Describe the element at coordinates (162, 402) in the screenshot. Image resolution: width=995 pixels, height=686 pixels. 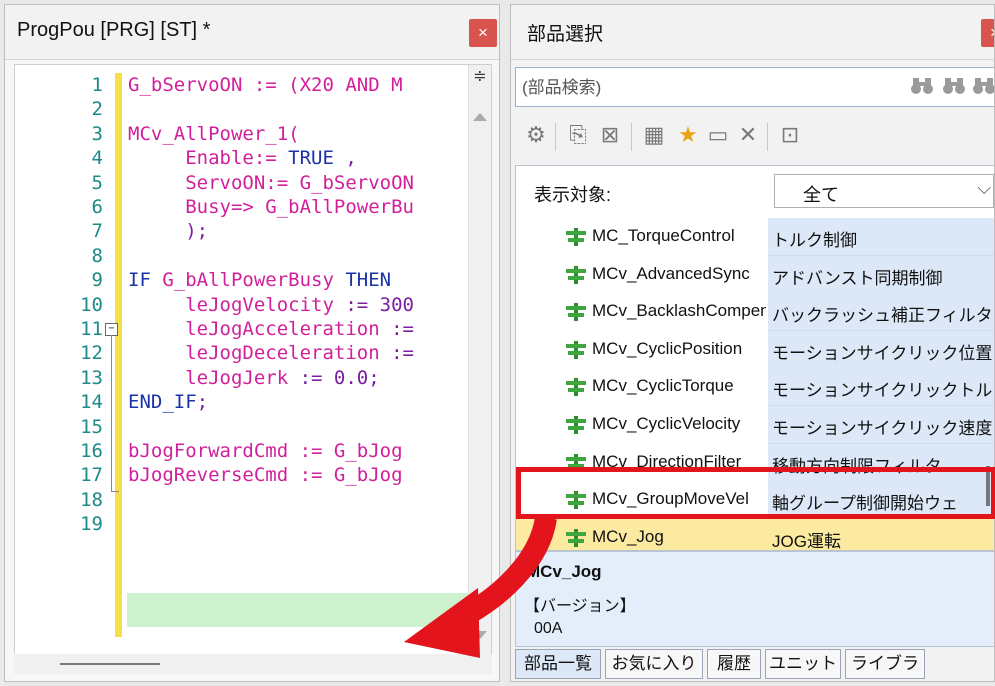
I see `code-token: END_IF` at that location.